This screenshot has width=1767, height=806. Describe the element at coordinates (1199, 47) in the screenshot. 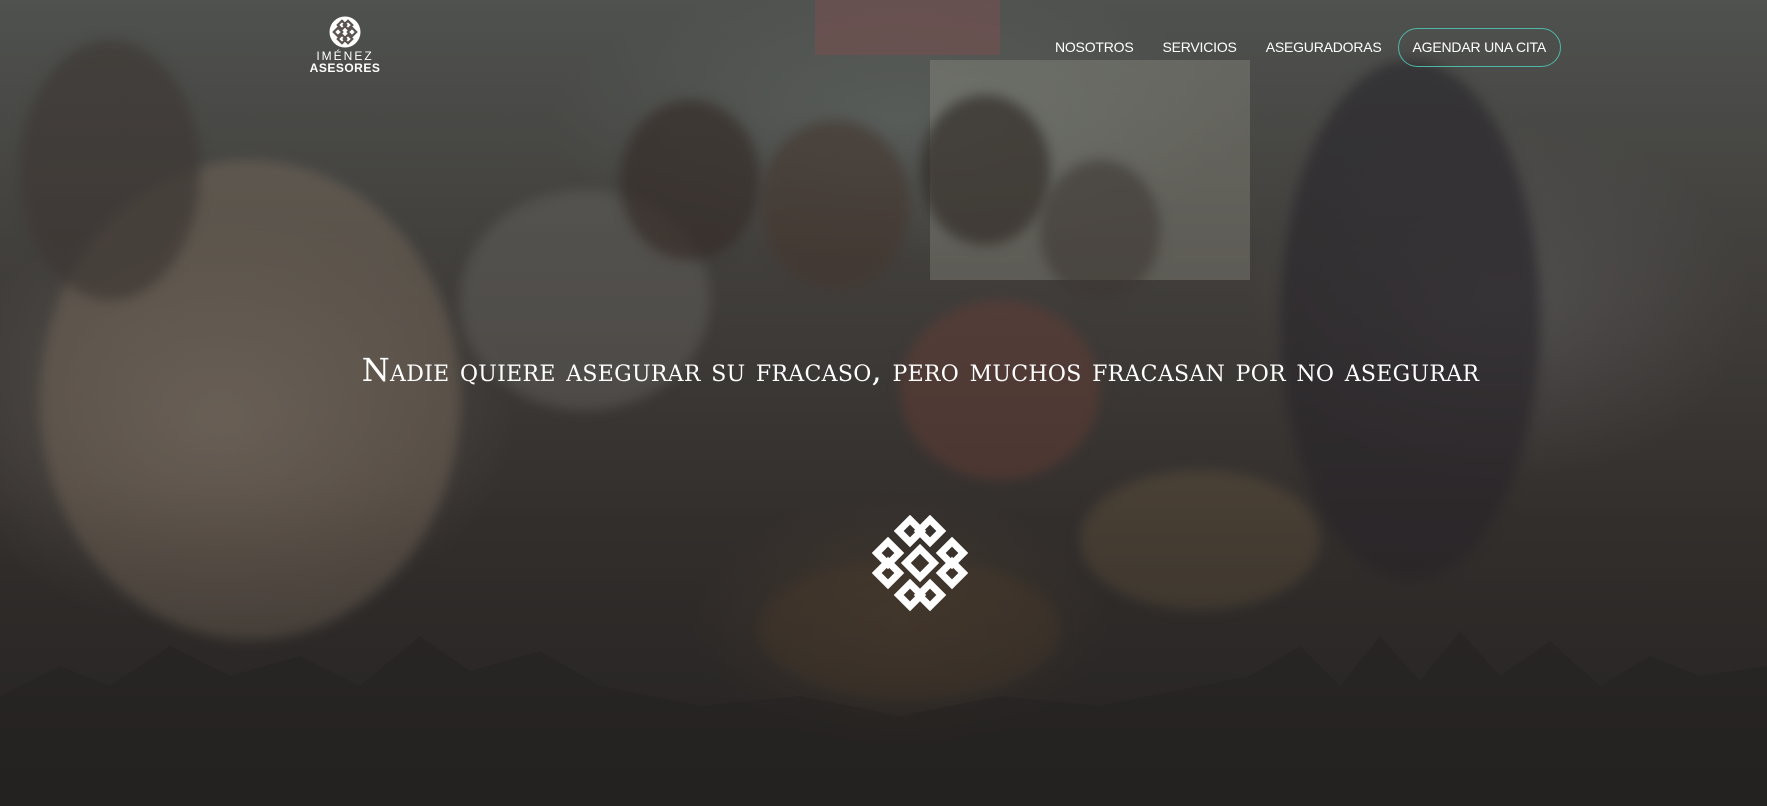

I see `nav-link-servicios: SERVICIOS` at that location.